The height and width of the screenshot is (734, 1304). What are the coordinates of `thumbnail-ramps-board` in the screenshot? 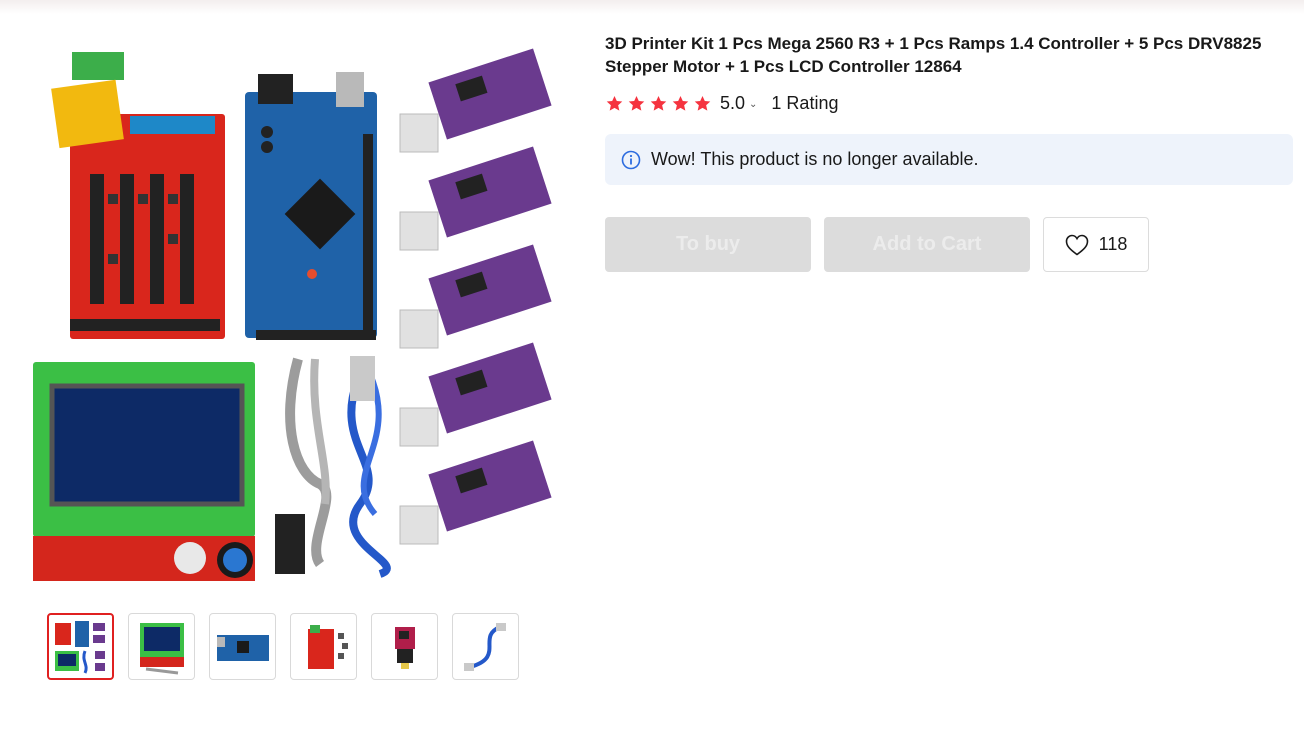 It's located at (323, 646).